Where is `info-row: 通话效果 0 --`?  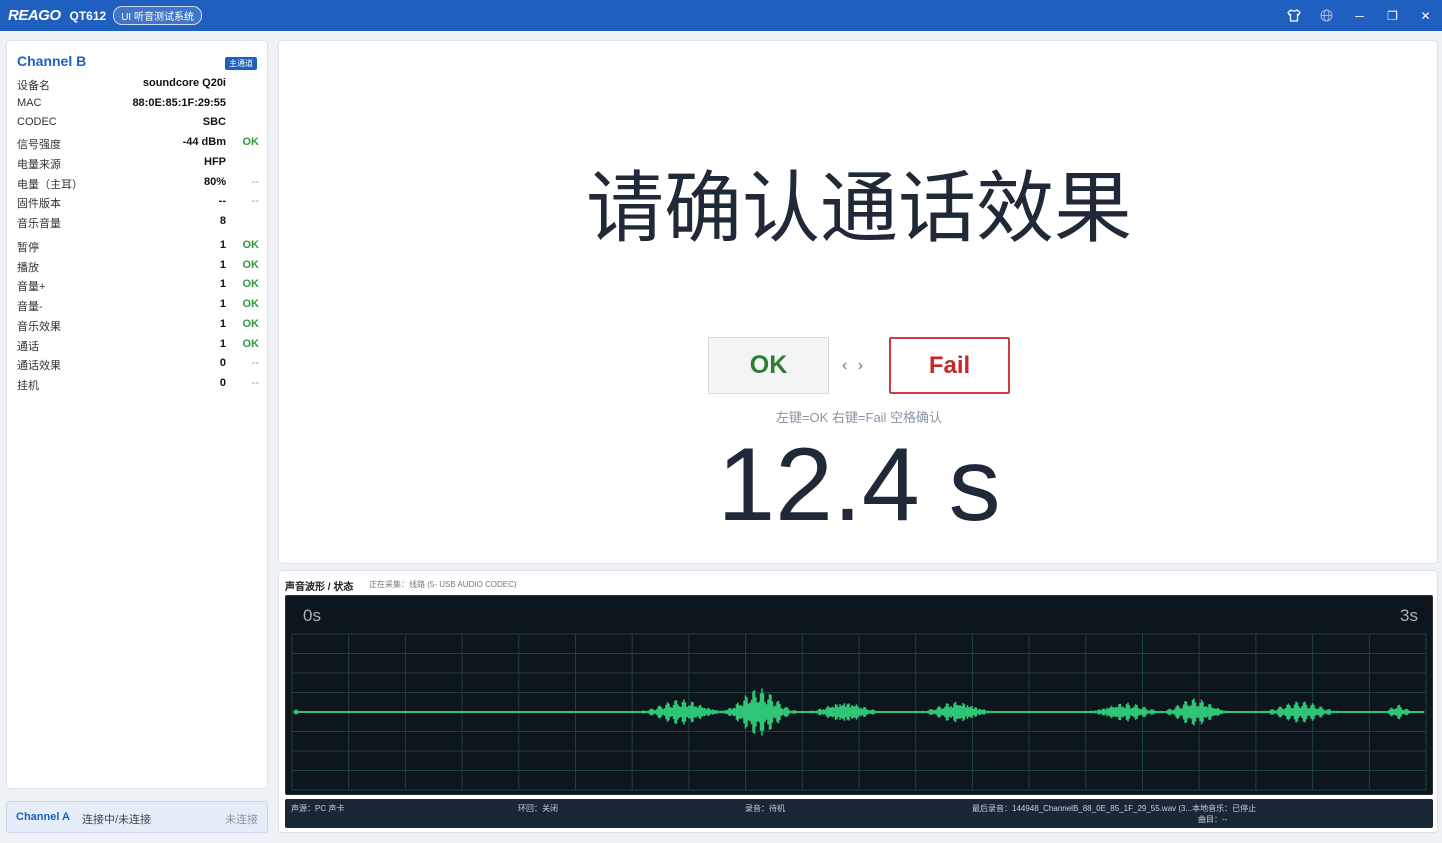
info-row: 通话效果 0 -- is located at coordinates (138, 366).